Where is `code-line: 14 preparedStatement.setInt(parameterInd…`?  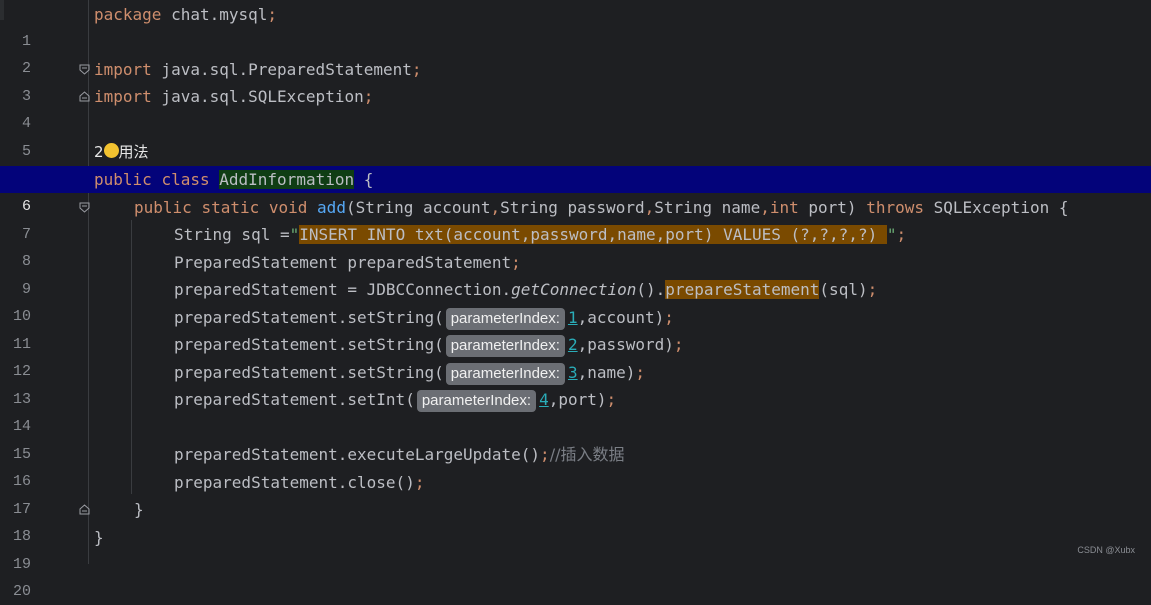
code-line: 14 preparedStatement.setInt(parameterInd… is located at coordinates (575, 410).